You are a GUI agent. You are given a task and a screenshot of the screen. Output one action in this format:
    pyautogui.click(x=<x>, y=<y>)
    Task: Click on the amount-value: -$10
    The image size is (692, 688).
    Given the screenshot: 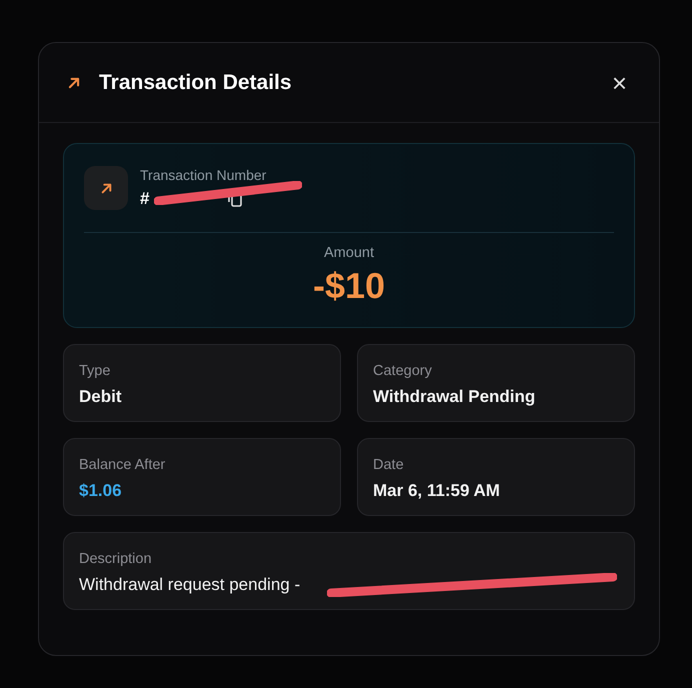 What is the action you would take?
    pyautogui.click(x=349, y=286)
    